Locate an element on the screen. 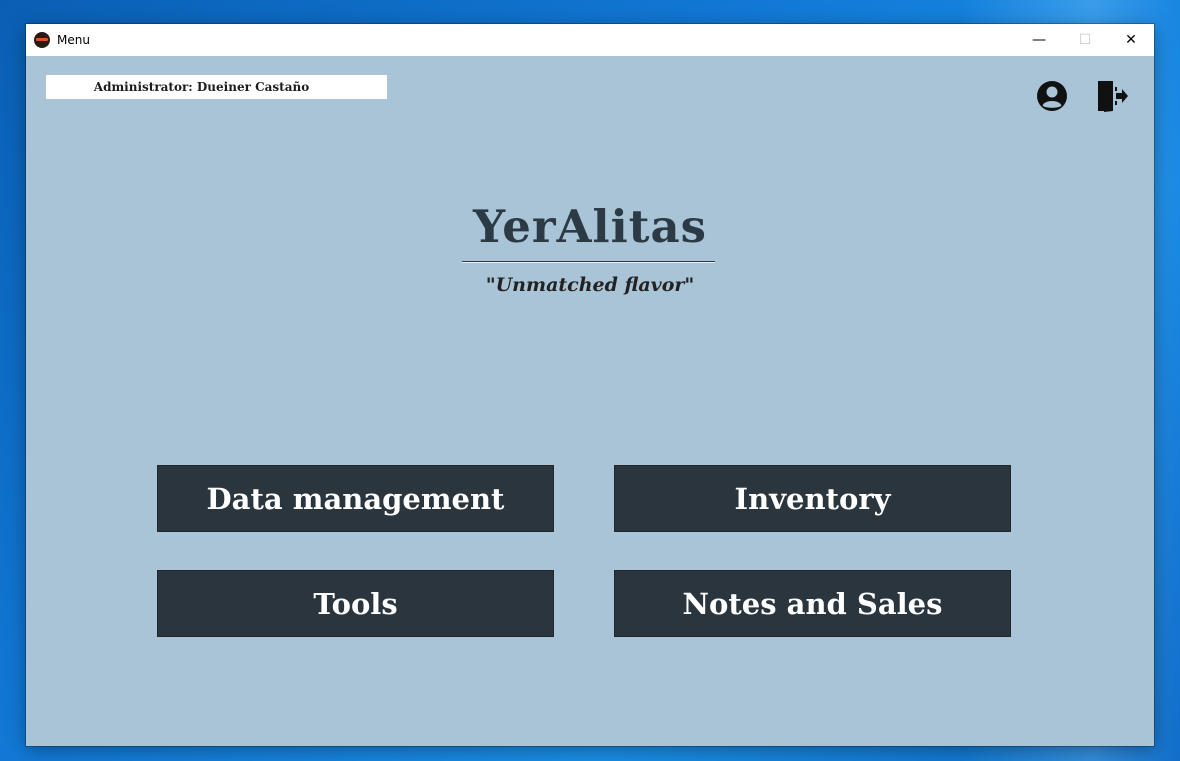  close-button: ✕ is located at coordinates (1131, 40).